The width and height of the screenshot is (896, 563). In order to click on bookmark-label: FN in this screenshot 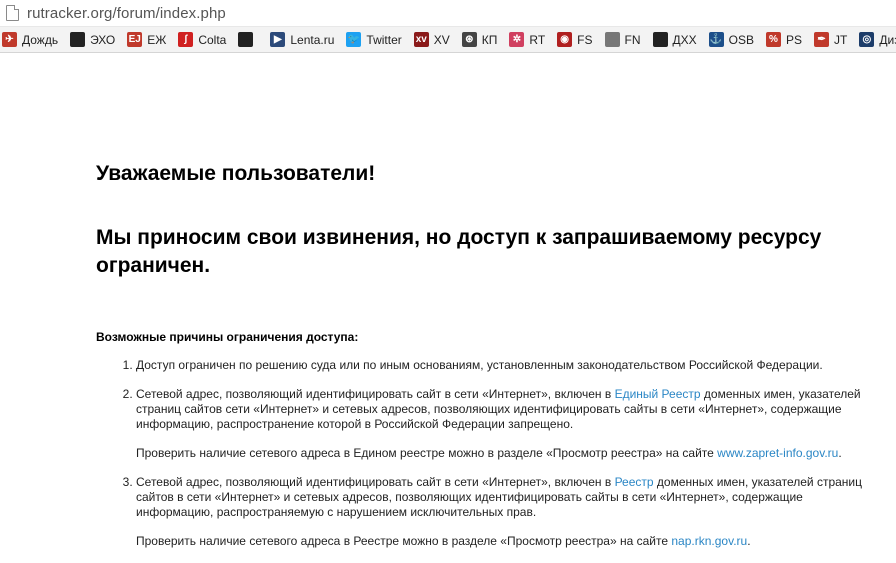, I will do `click(632, 39)`.